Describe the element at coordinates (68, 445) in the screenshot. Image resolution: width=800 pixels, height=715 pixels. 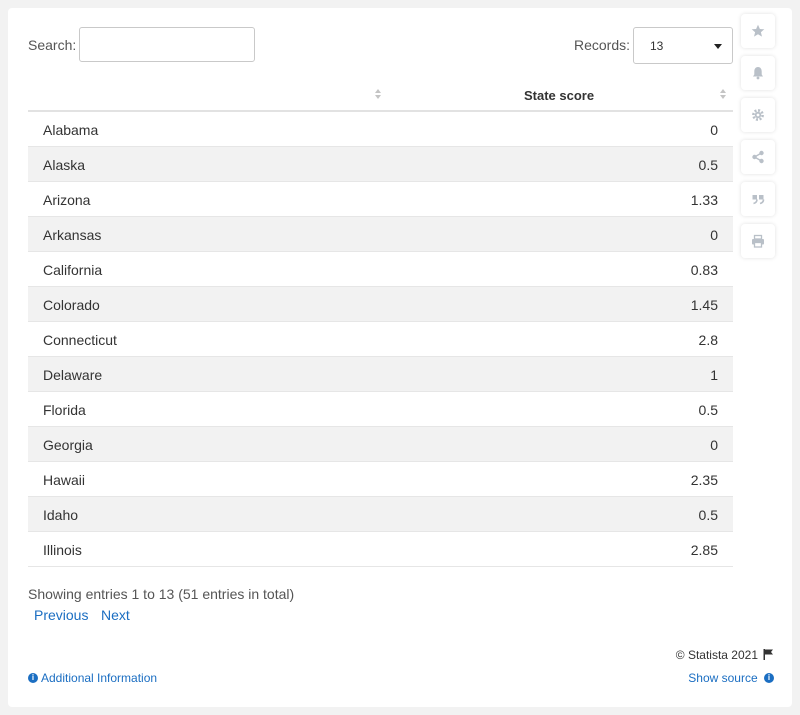
I see `state-cell: Georgia` at that location.